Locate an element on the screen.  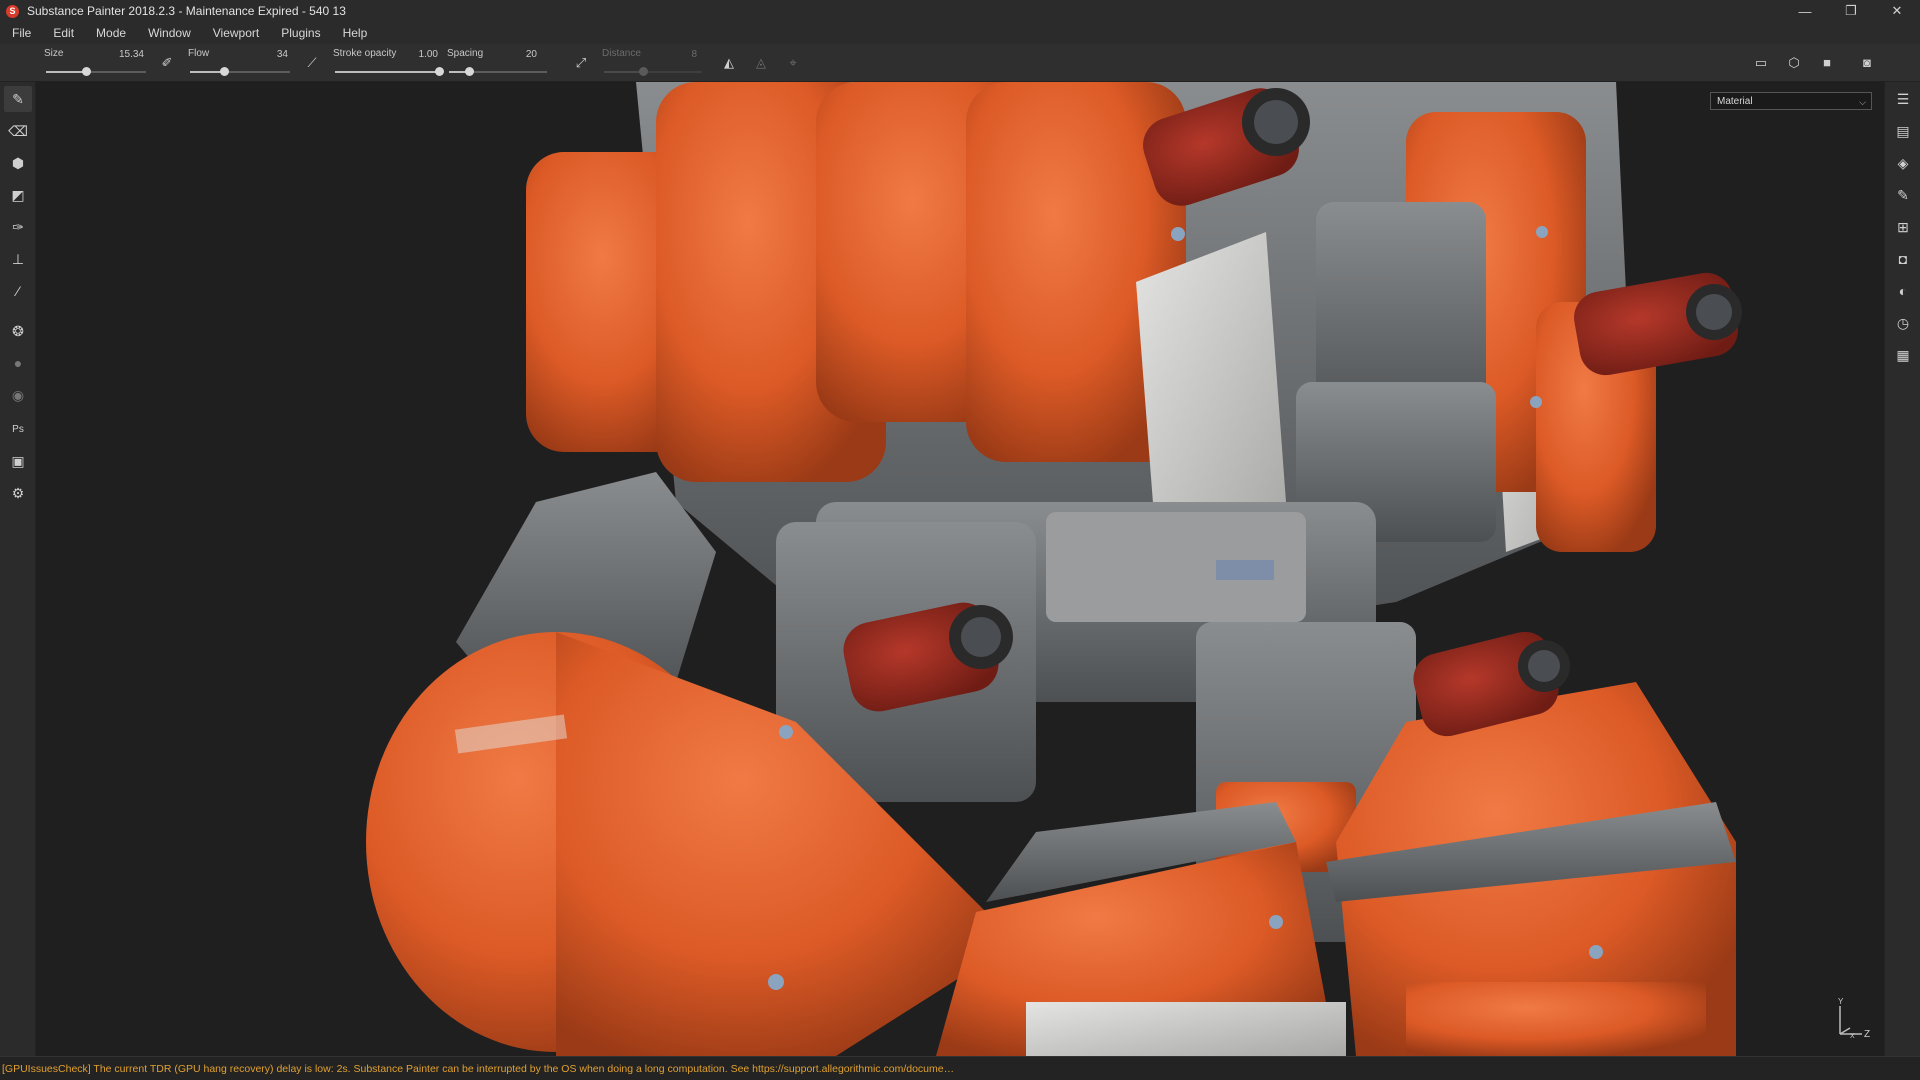
menu-window: Window is located at coordinates (172, 33).